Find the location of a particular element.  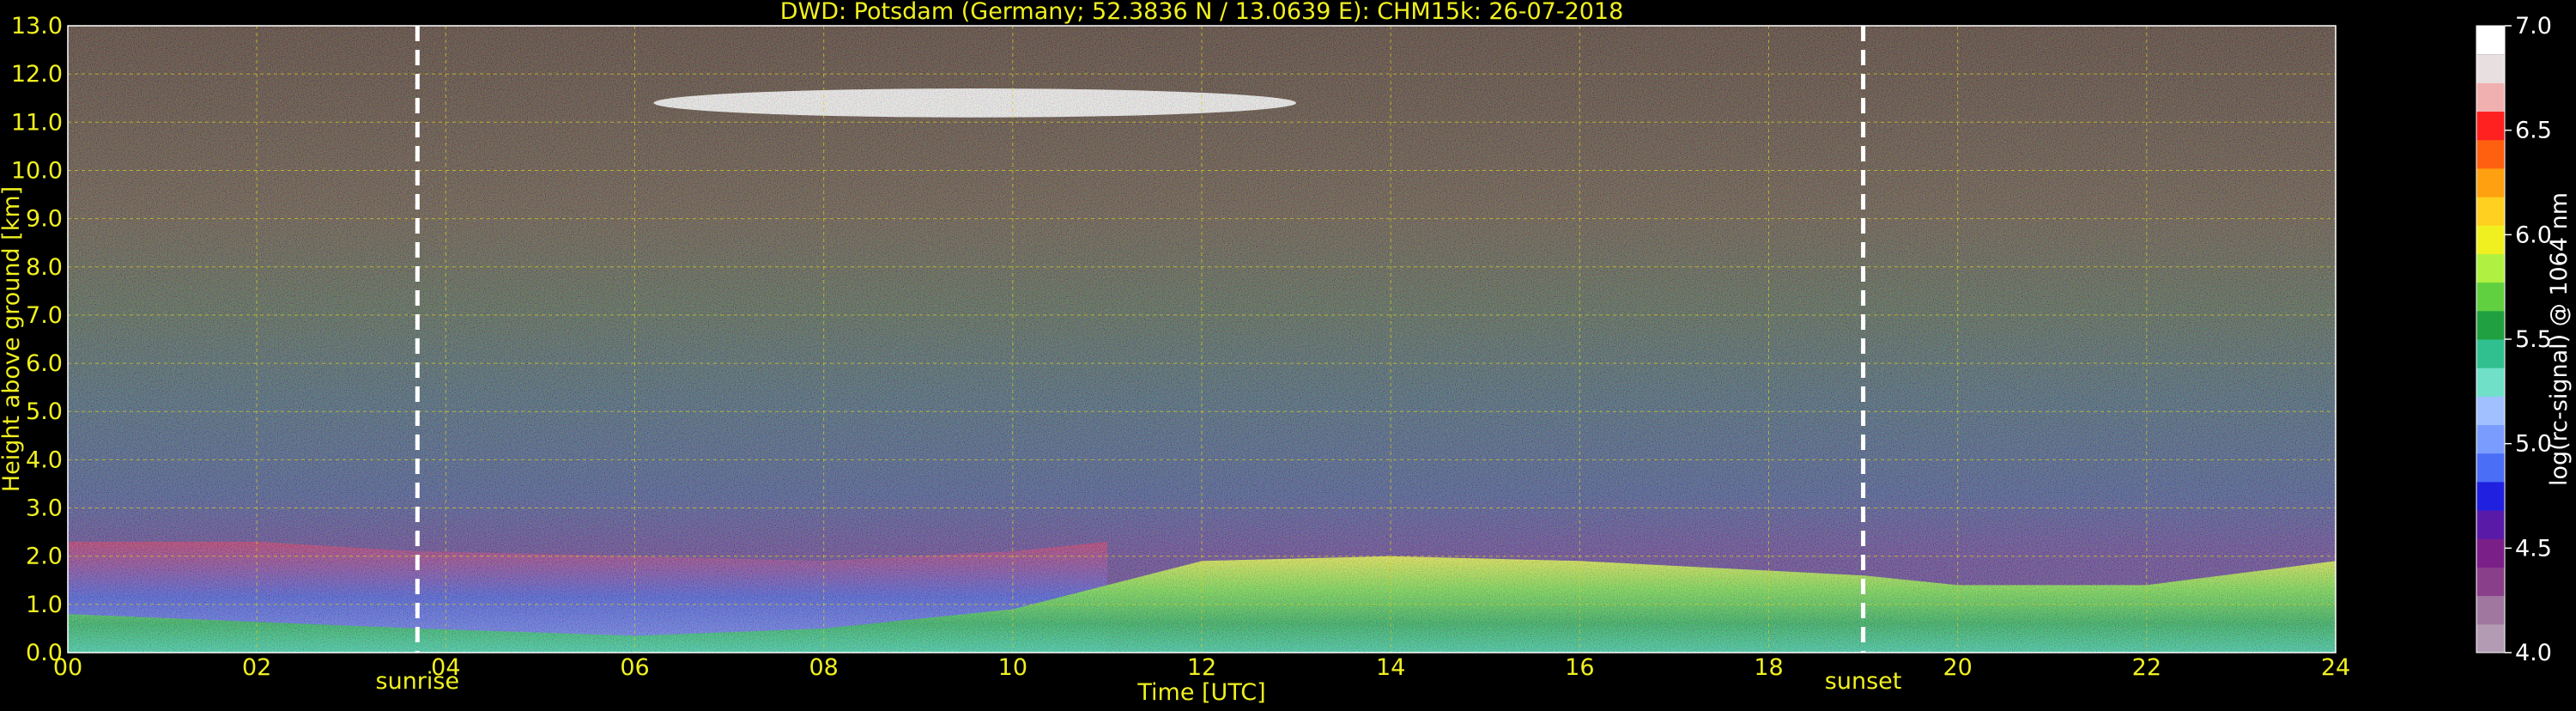

colorbar-tick-label: 6.5 is located at coordinates (2533, 131).